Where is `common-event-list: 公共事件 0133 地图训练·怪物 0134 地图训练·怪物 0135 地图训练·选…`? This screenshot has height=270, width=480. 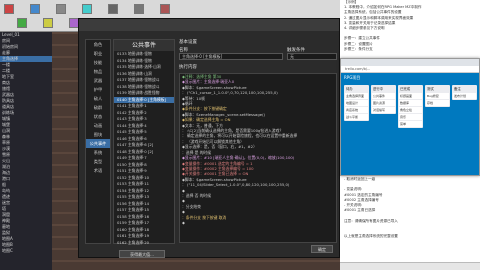 common-event-list: 公共事件 0133 地图训练·怪物 0134 地图训练·怪物 0135 地图训练·选… is located at coordinates (144, 143).